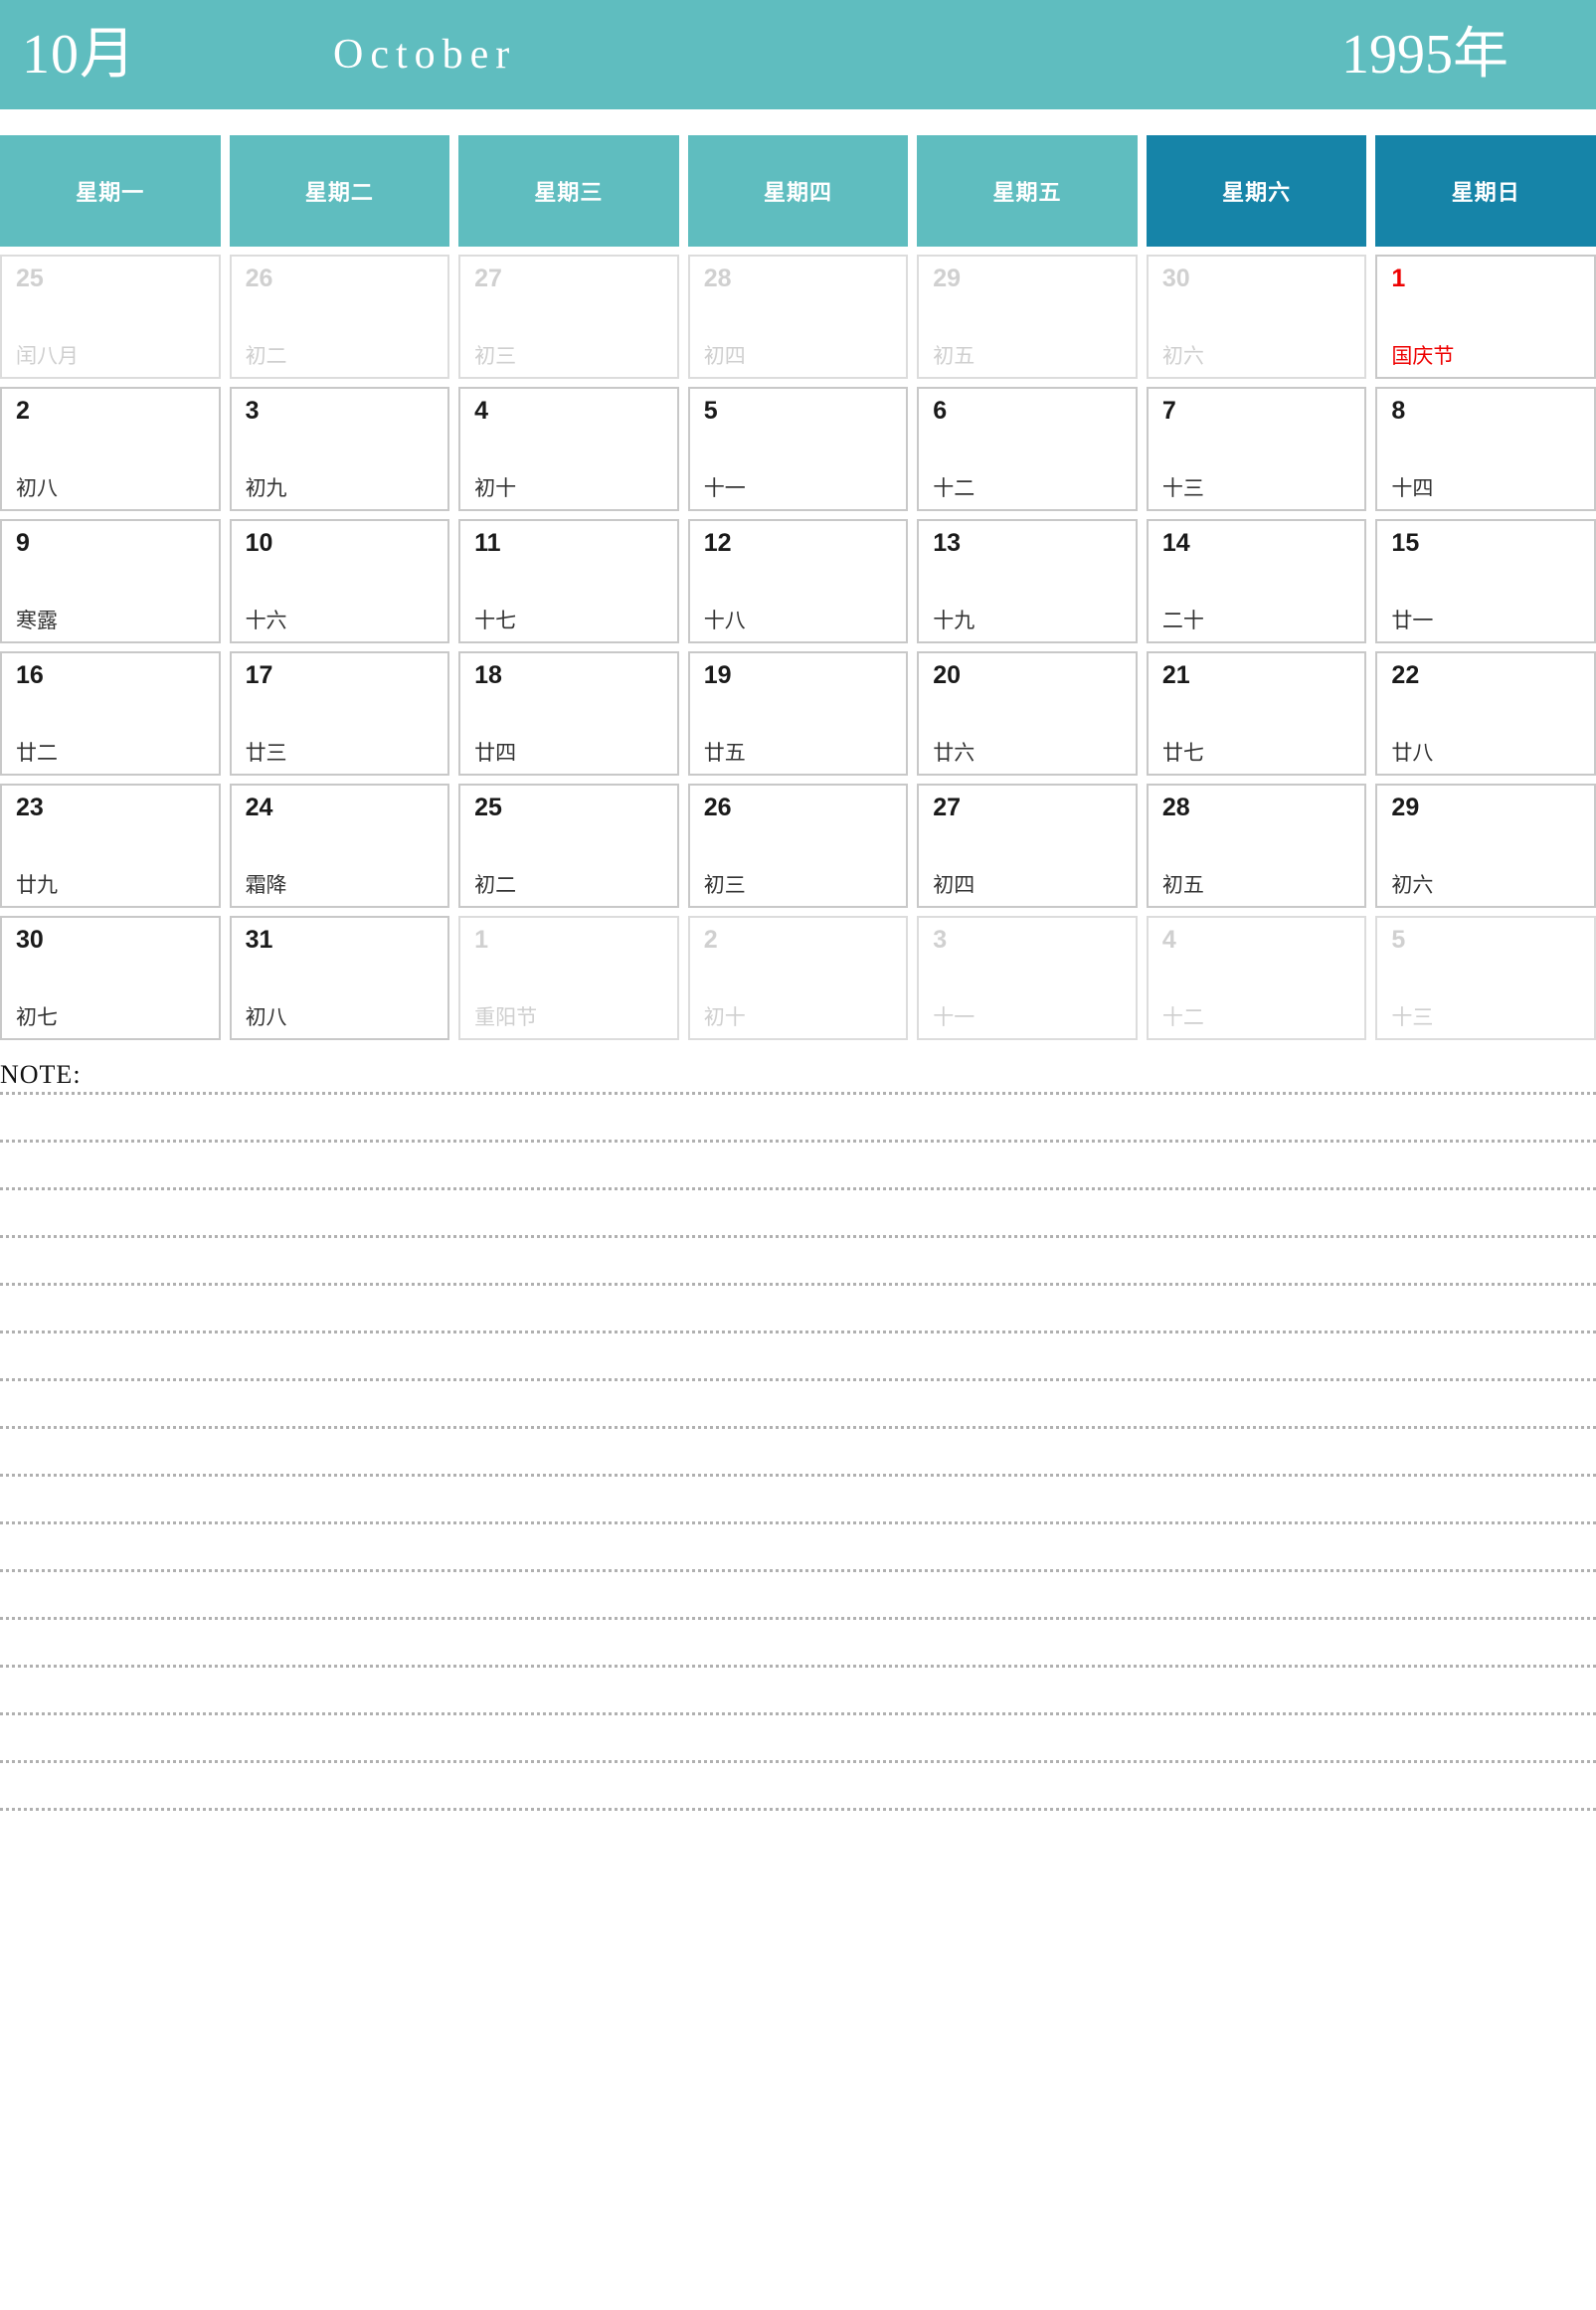 This screenshot has height=2310, width=1596. I want to click on day-cell: 24 霜降, so click(340, 846).